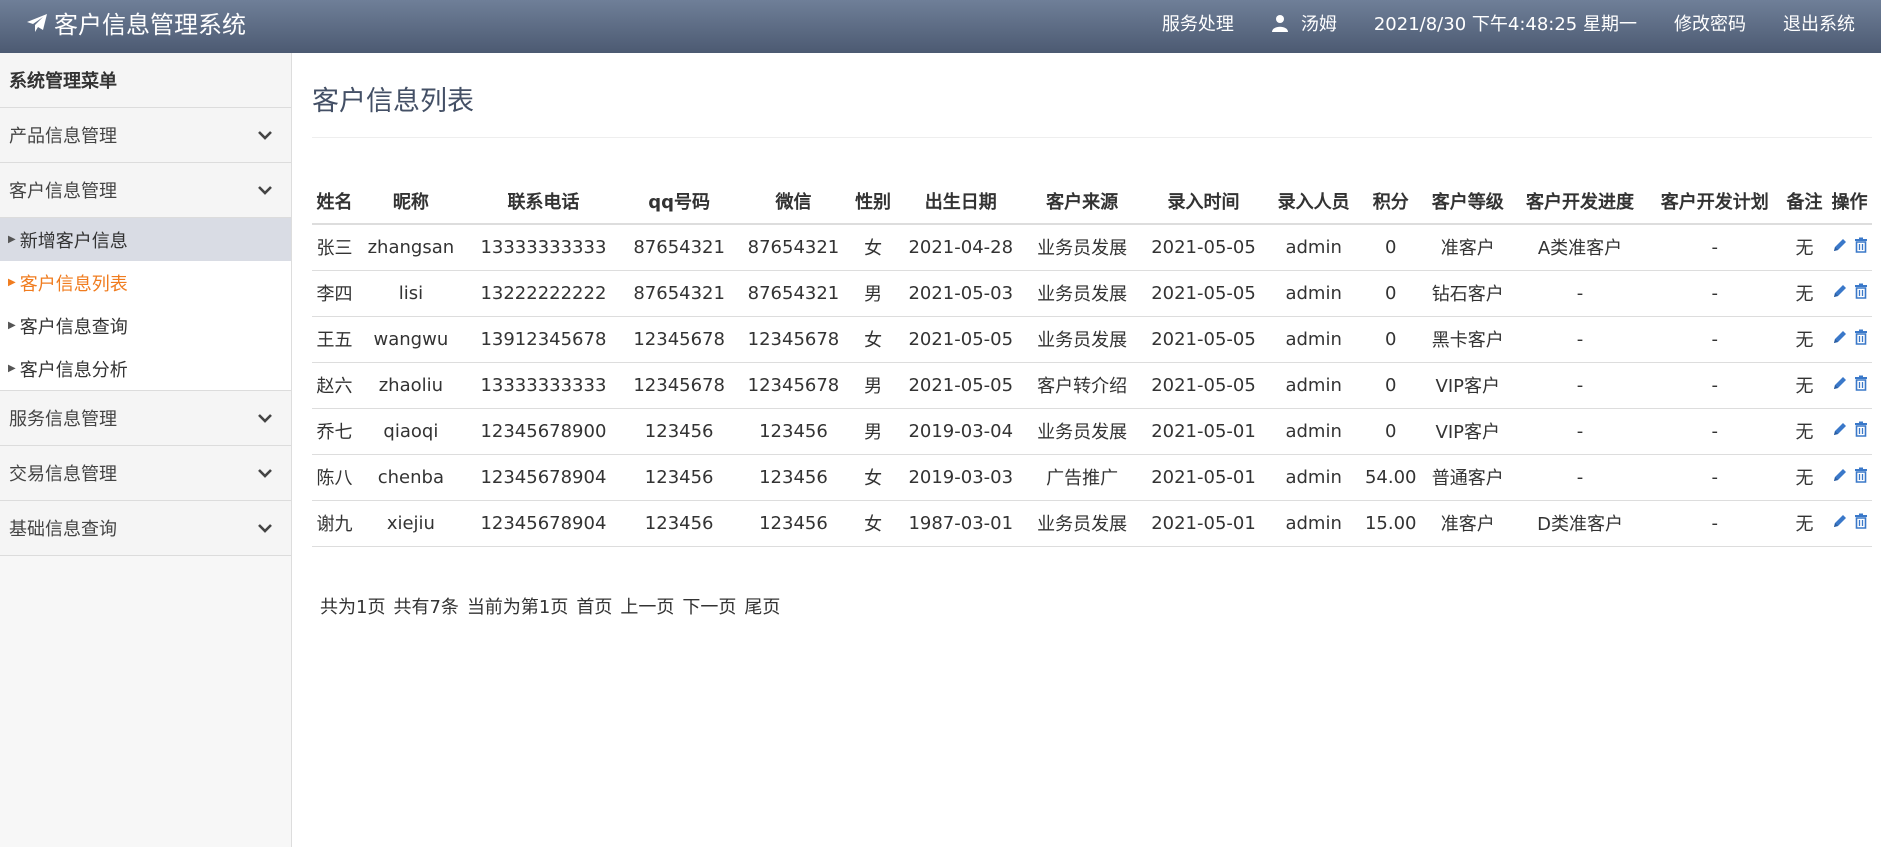 This screenshot has height=847, width=1881. What do you see at coordinates (73, 241) in the screenshot?
I see `sidebar-item-label: 新增客户信息` at bounding box center [73, 241].